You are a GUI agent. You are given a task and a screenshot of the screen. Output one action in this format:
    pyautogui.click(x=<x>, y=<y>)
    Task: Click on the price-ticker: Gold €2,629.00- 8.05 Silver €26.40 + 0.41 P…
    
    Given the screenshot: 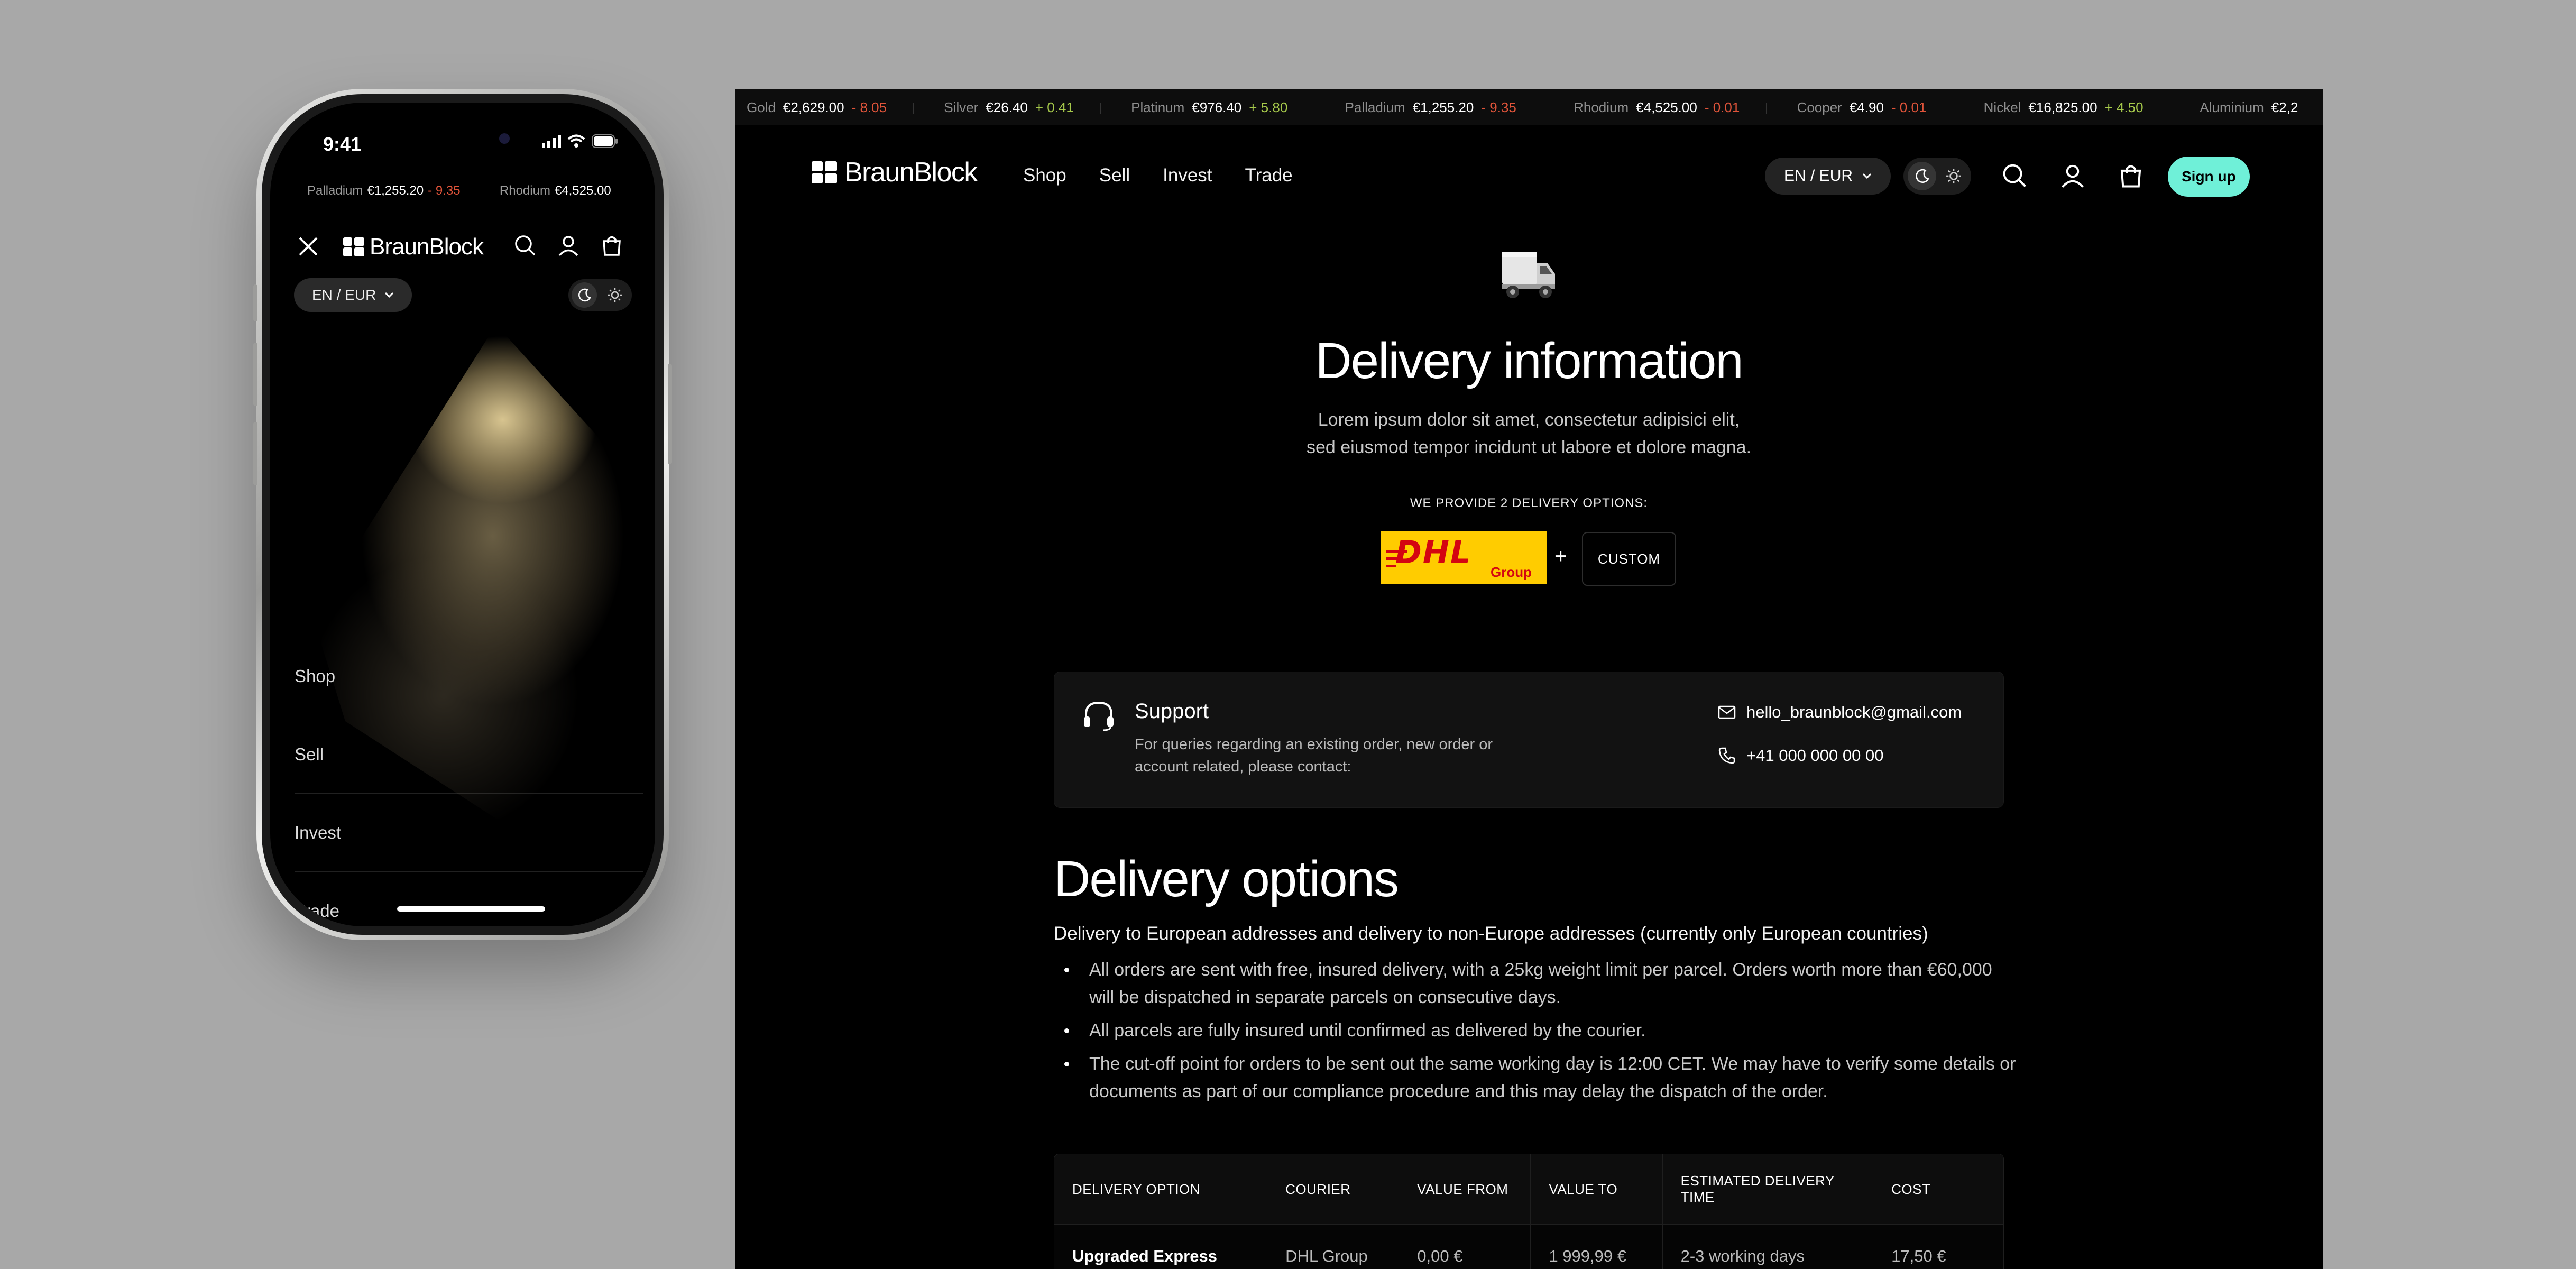 What is the action you would take?
    pyautogui.click(x=1529, y=107)
    